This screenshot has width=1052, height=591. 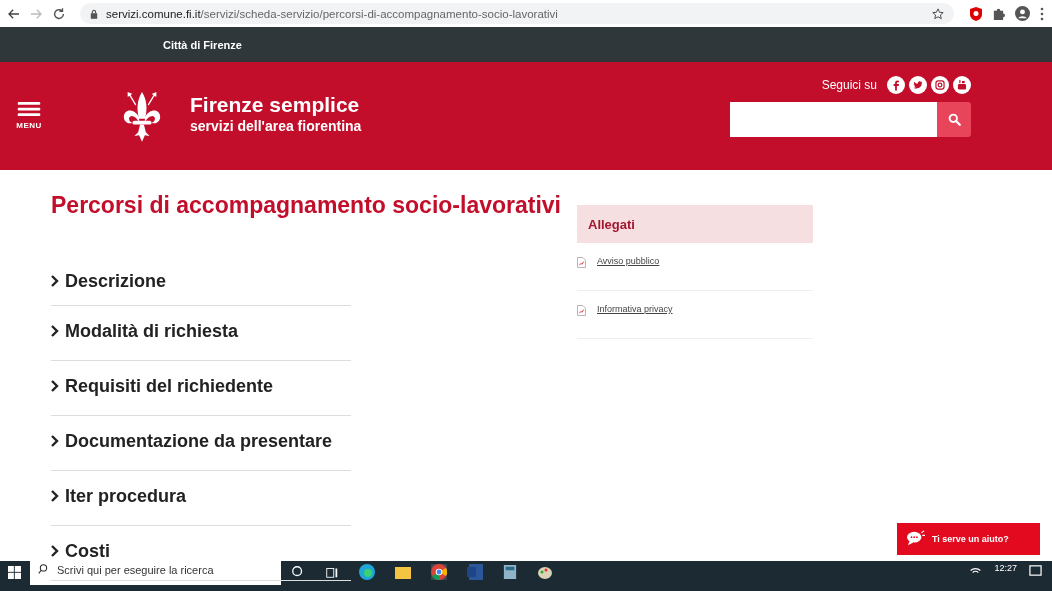 What do you see at coordinates (276, 126) in the screenshot?
I see `site-subtitle: servizi dell'area fiorentina` at bounding box center [276, 126].